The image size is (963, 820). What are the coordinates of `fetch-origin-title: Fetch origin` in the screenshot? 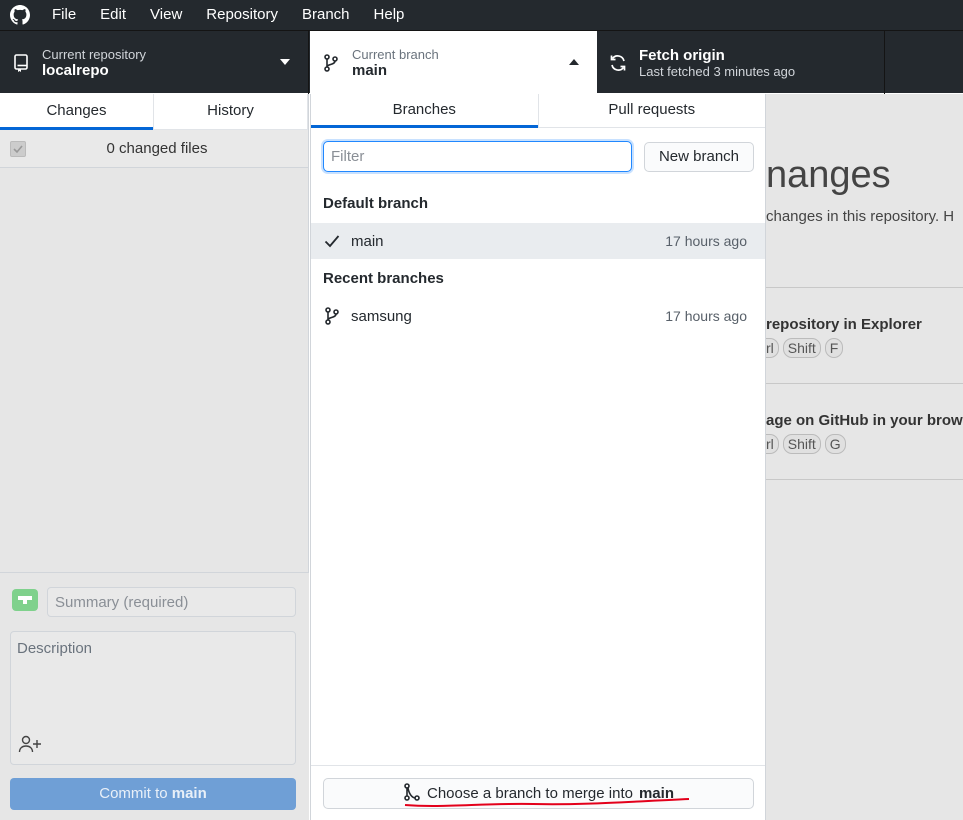 It's located at (682, 55).